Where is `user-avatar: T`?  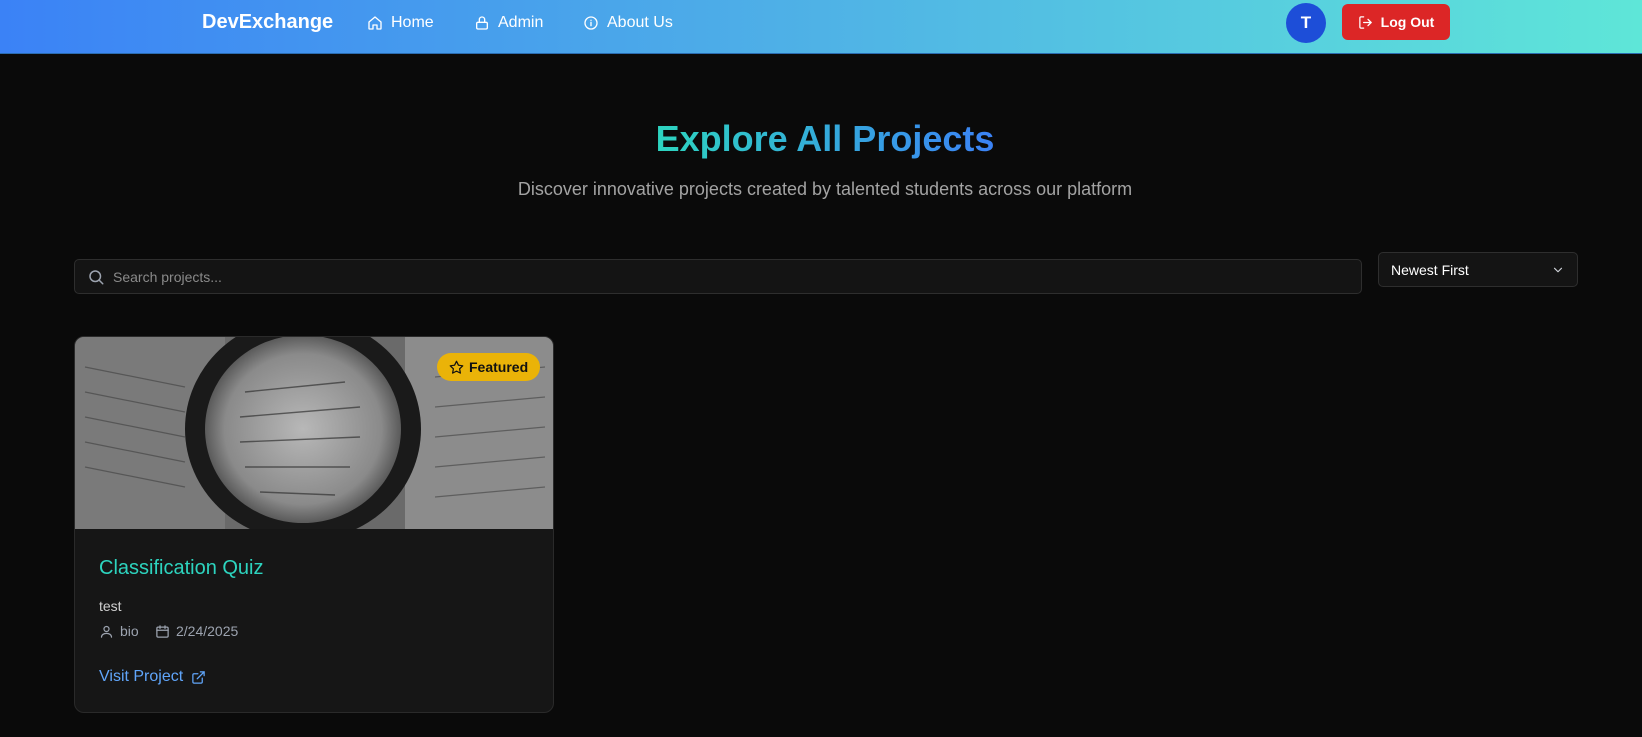
user-avatar: T is located at coordinates (1306, 23).